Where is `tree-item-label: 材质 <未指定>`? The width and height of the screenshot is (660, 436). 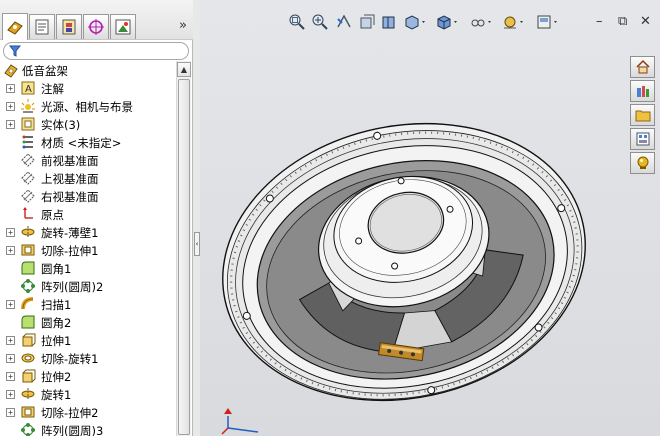 tree-item-label: 材质 <未指定> is located at coordinates (81, 143).